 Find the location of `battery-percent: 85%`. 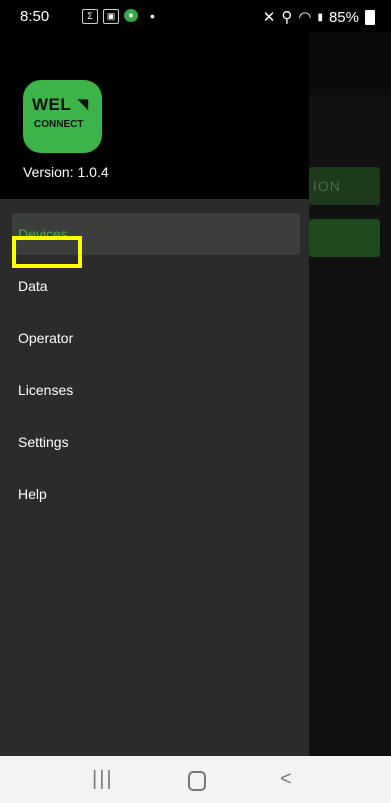

battery-percent: 85% is located at coordinates (343, 17).